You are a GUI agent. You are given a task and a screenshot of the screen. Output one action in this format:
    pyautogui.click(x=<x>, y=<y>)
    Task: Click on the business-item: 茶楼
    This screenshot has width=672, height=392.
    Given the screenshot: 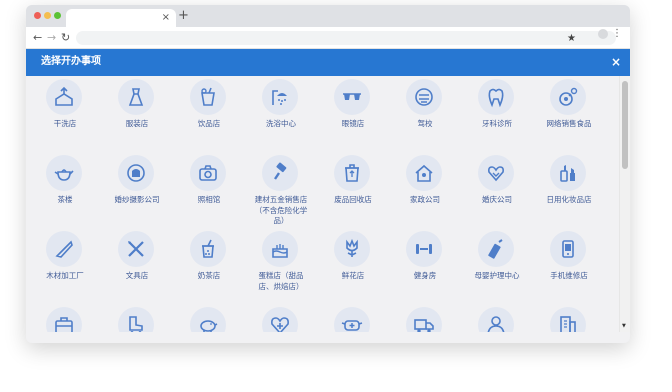 What is the action you would take?
    pyautogui.click(x=65, y=190)
    